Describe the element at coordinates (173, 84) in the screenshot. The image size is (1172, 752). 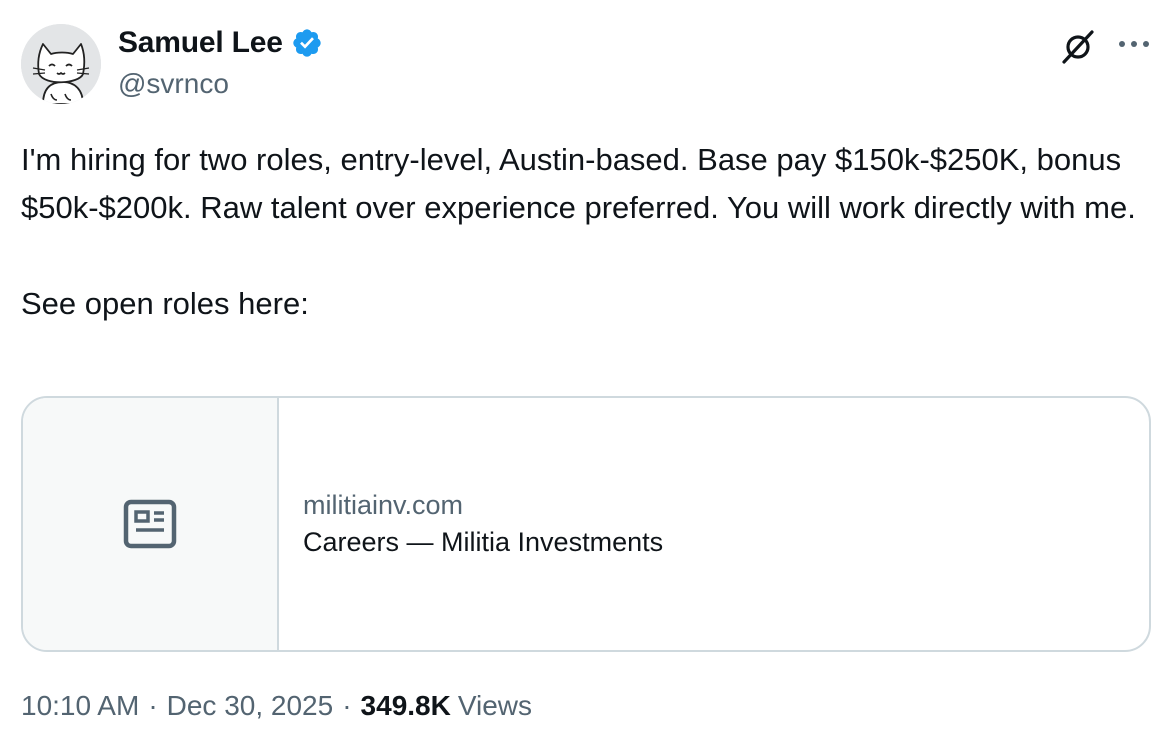
I see `author-handle: @svrnco` at that location.